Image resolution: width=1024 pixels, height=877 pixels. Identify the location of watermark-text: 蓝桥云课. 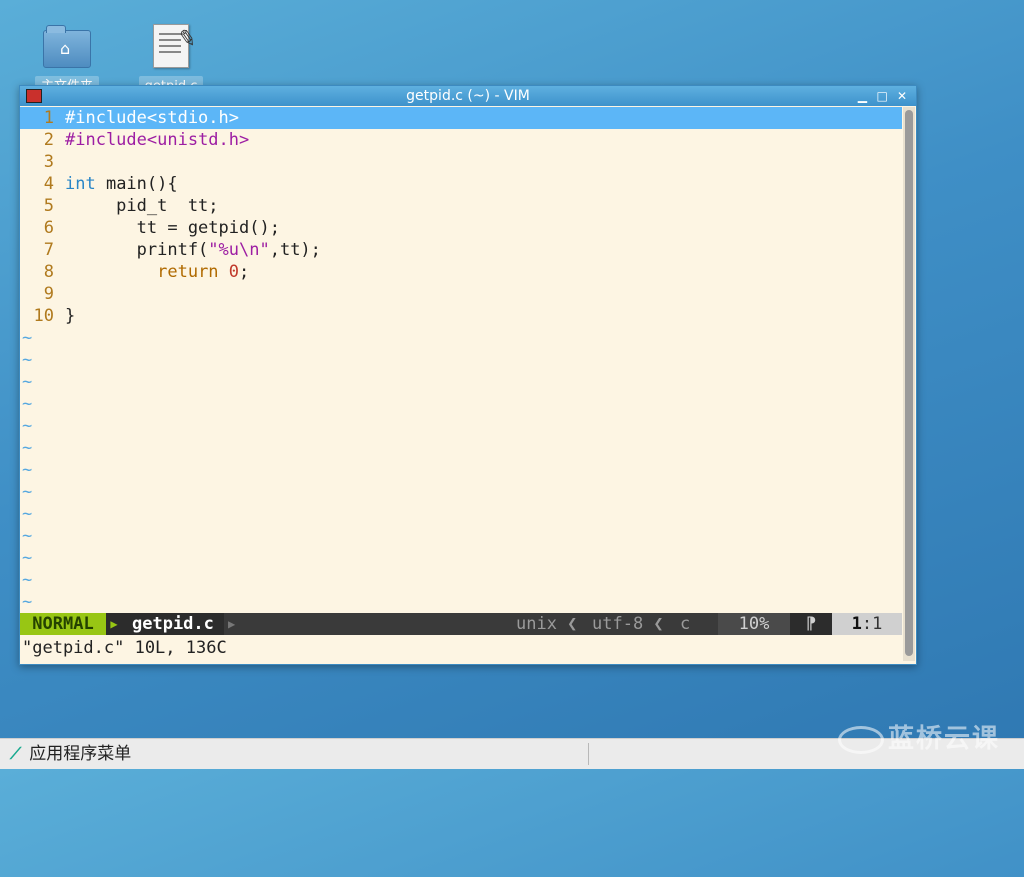
(944, 739).